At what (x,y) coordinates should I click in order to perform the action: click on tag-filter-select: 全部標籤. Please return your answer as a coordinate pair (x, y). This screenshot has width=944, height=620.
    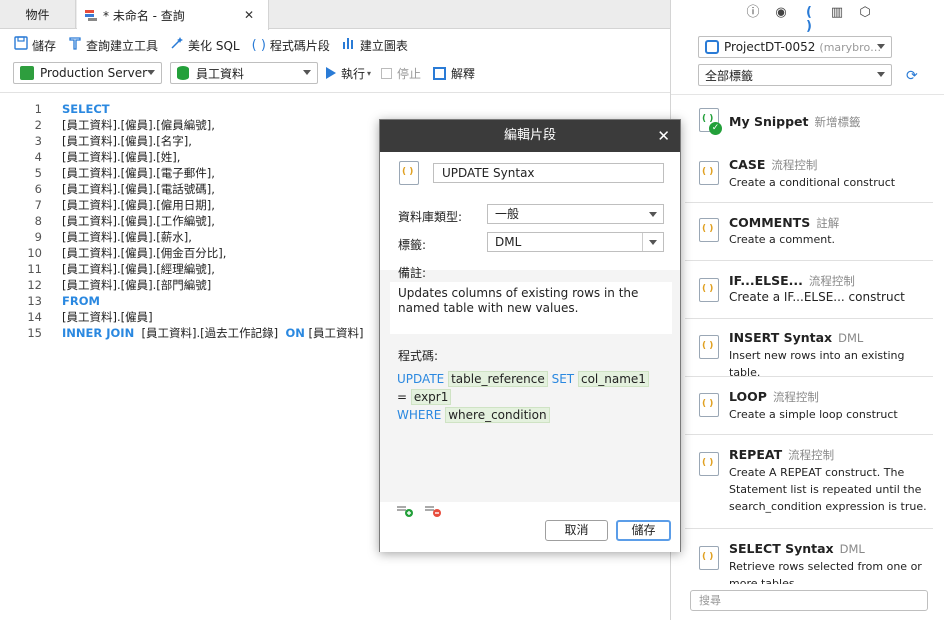
    Looking at the image, I should click on (795, 75).